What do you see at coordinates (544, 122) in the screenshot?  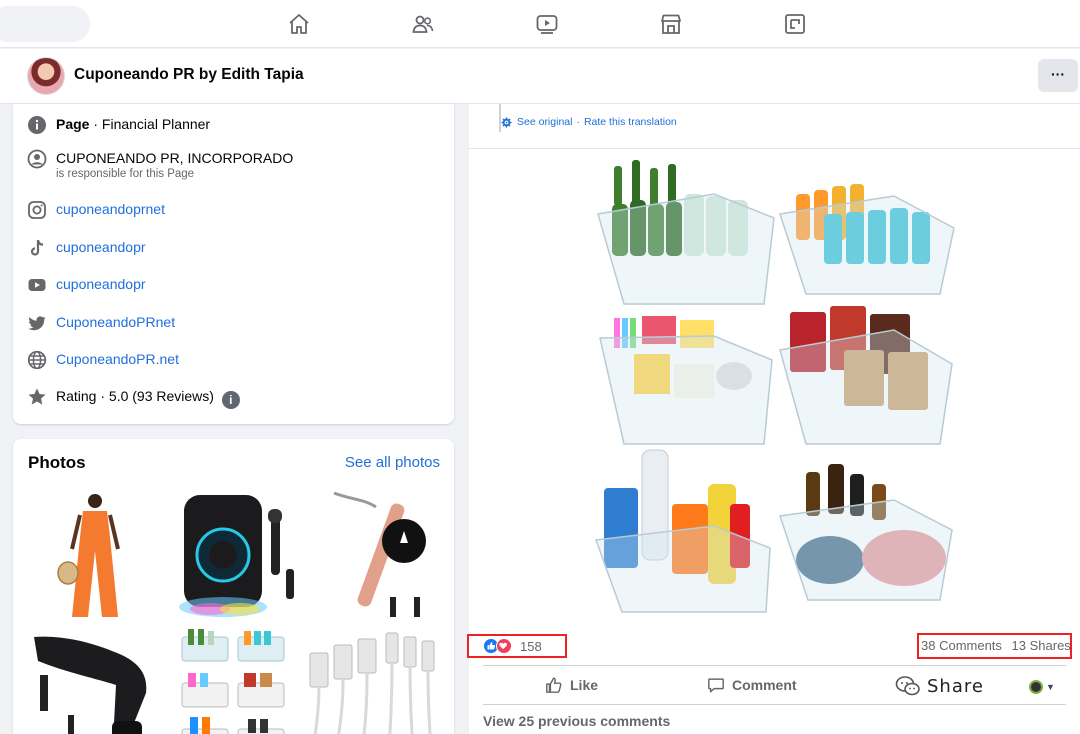 I see `see-original-link: See original` at bounding box center [544, 122].